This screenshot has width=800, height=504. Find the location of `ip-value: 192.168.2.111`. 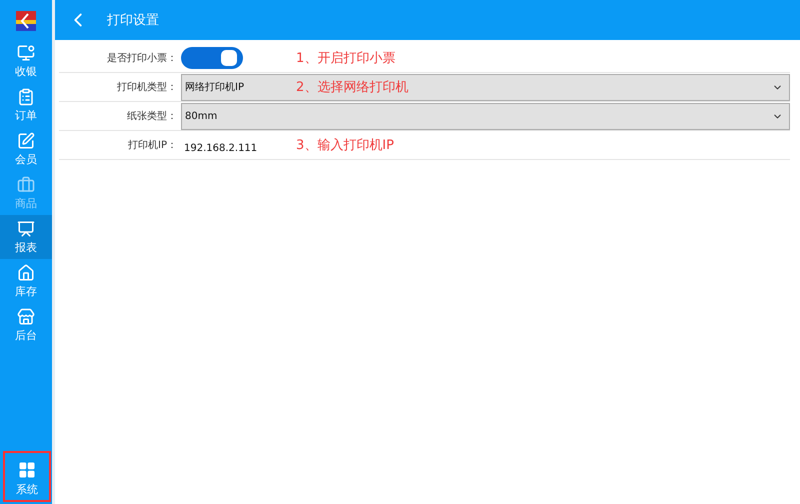

ip-value: 192.168.2.111 is located at coordinates (220, 148).